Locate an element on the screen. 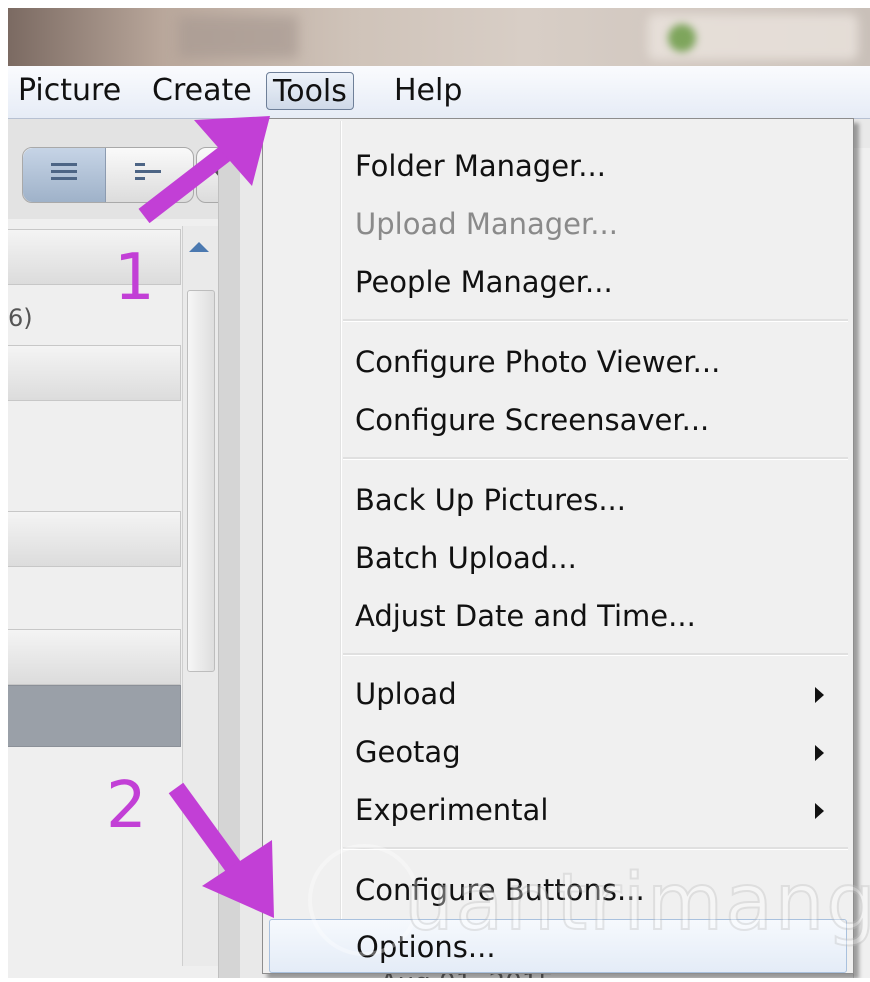 This screenshot has width=870, height=982. step-number-2: 2 is located at coordinates (126, 806).